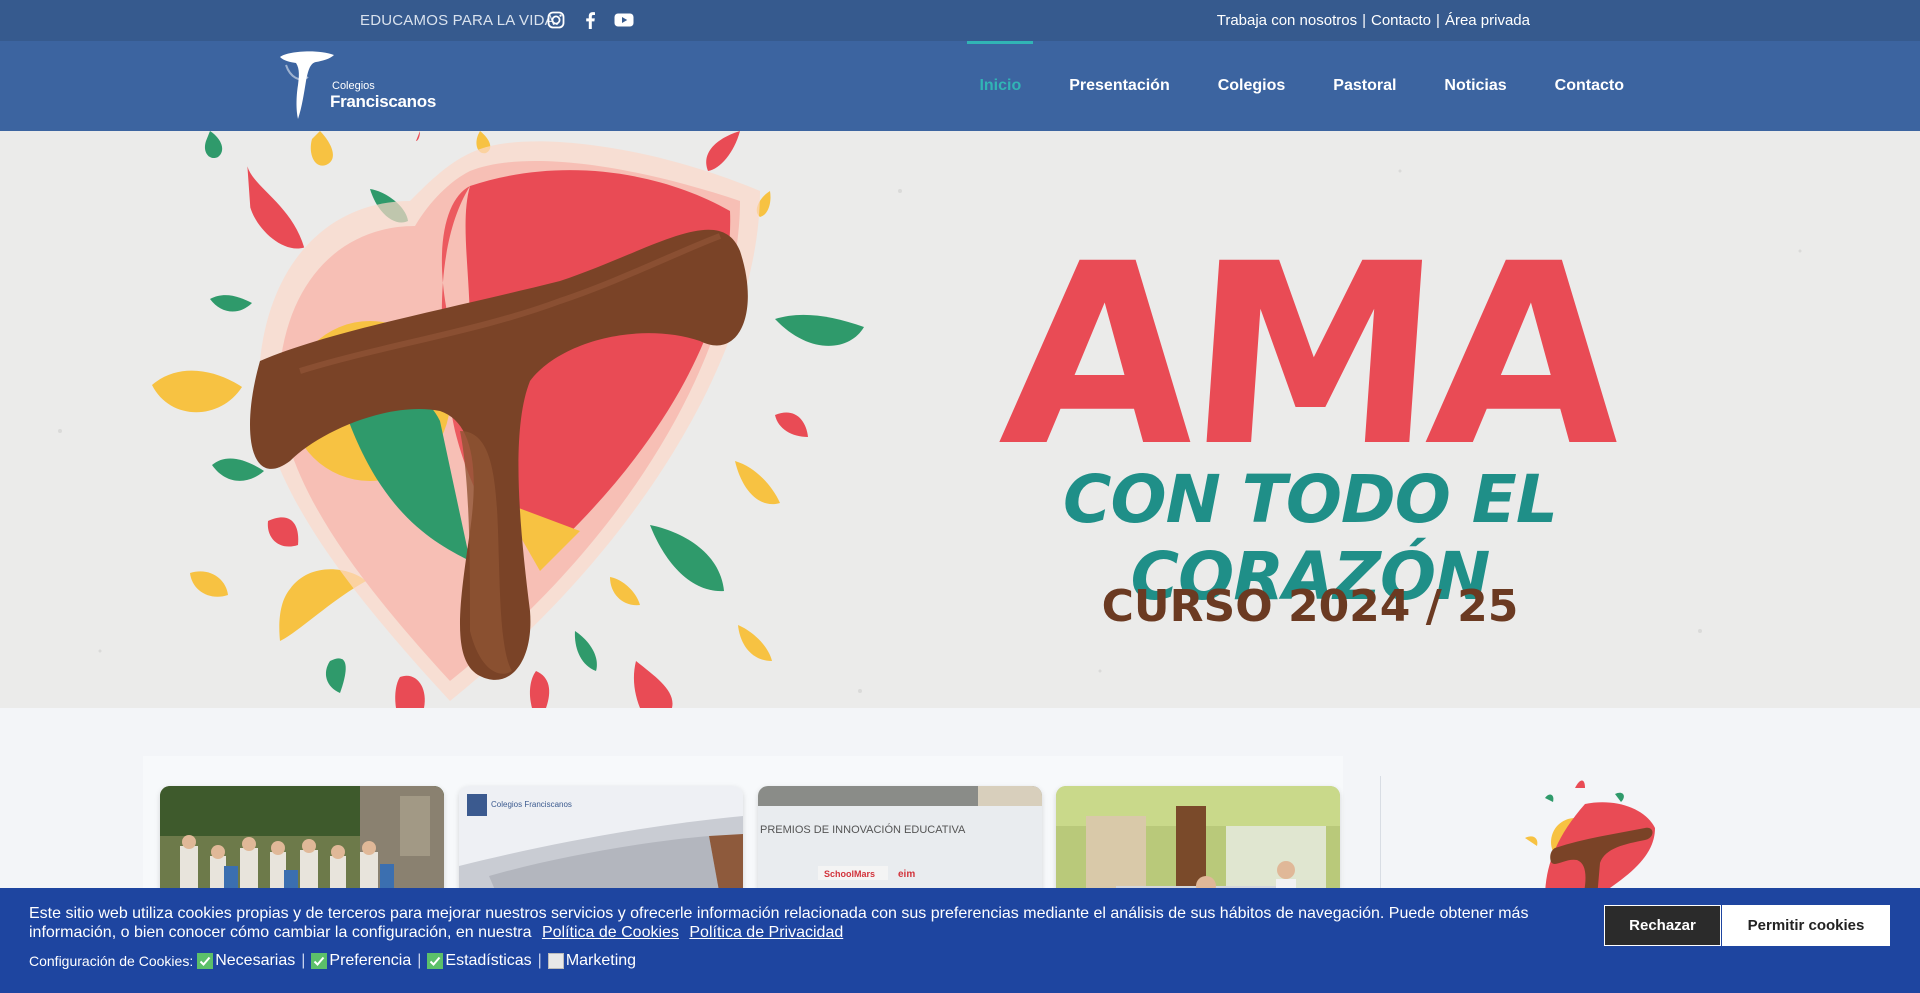 The image size is (1920, 993). Describe the element at coordinates (1310, 355) in the screenshot. I see `hero-headline: AMA` at that location.